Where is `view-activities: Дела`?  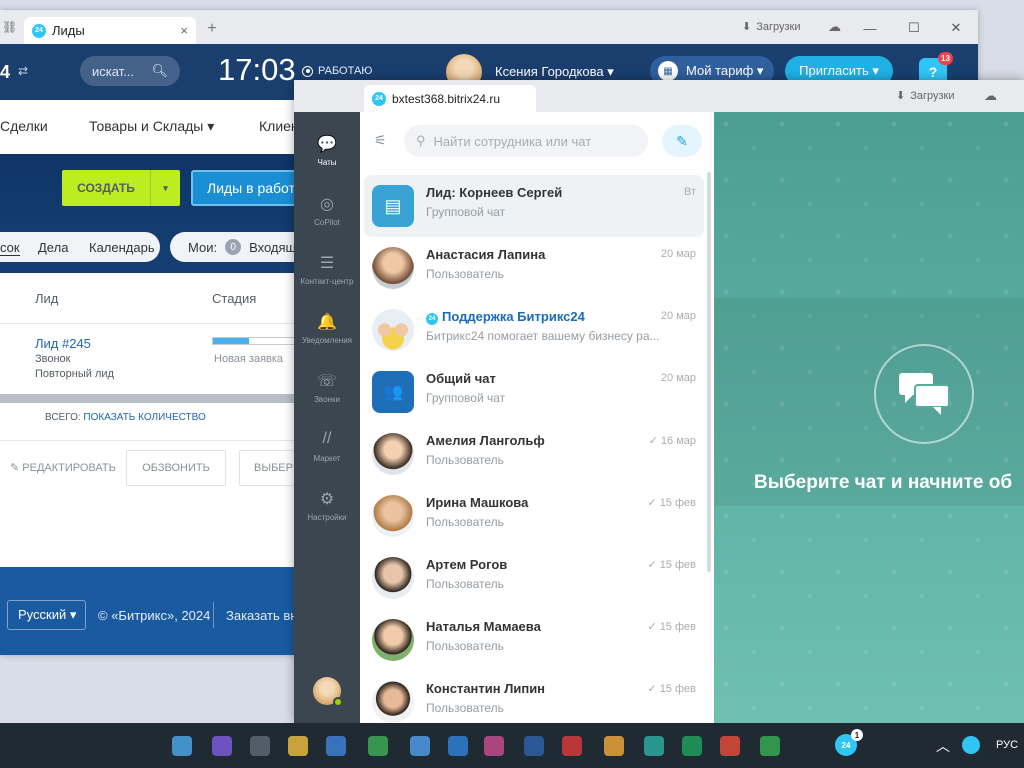
view-activities: Дела is located at coordinates (53, 247).